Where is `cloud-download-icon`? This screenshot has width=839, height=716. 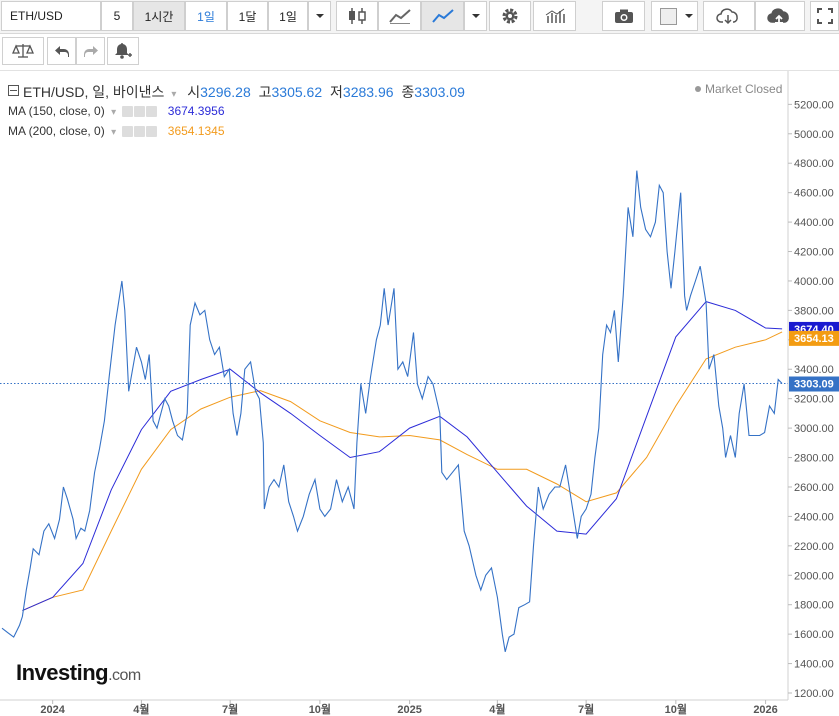 cloud-download-icon is located at coordinates (727, 16).